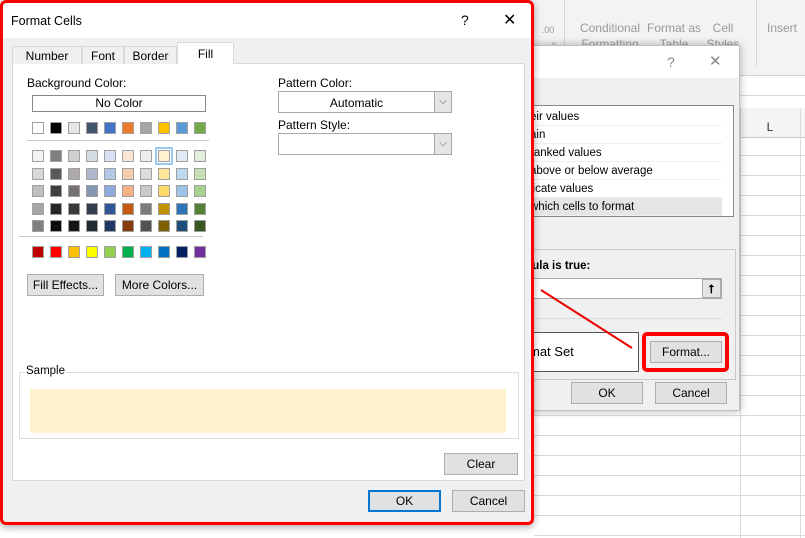 The width and height of the screenshot is (805, 538). I want to click on dialog-title: Format Cells, so click(46, 21).